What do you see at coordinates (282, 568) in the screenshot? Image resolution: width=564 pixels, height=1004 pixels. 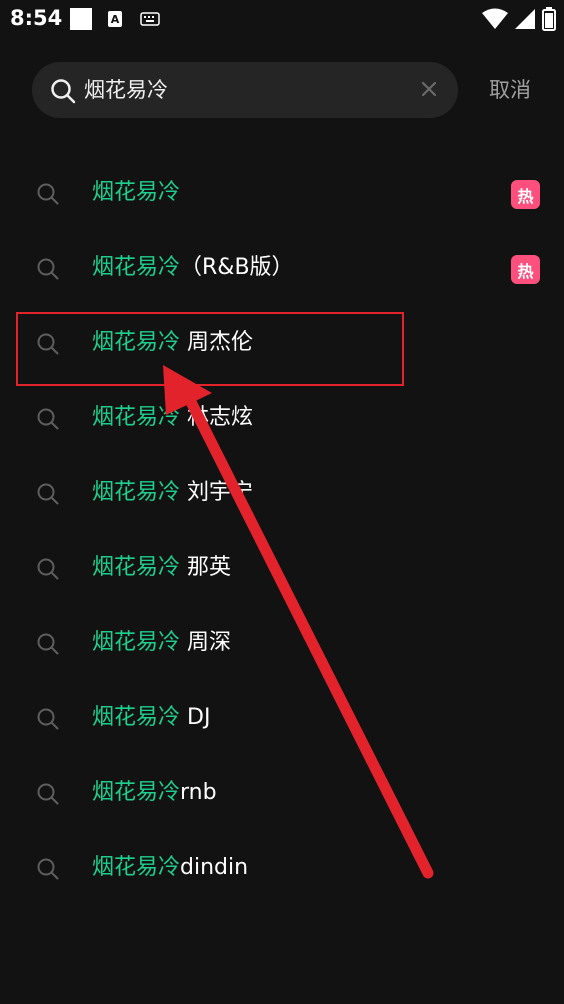 I see `suggestion-item: 烟花易冷 那英` at bounding box center [282, 568].